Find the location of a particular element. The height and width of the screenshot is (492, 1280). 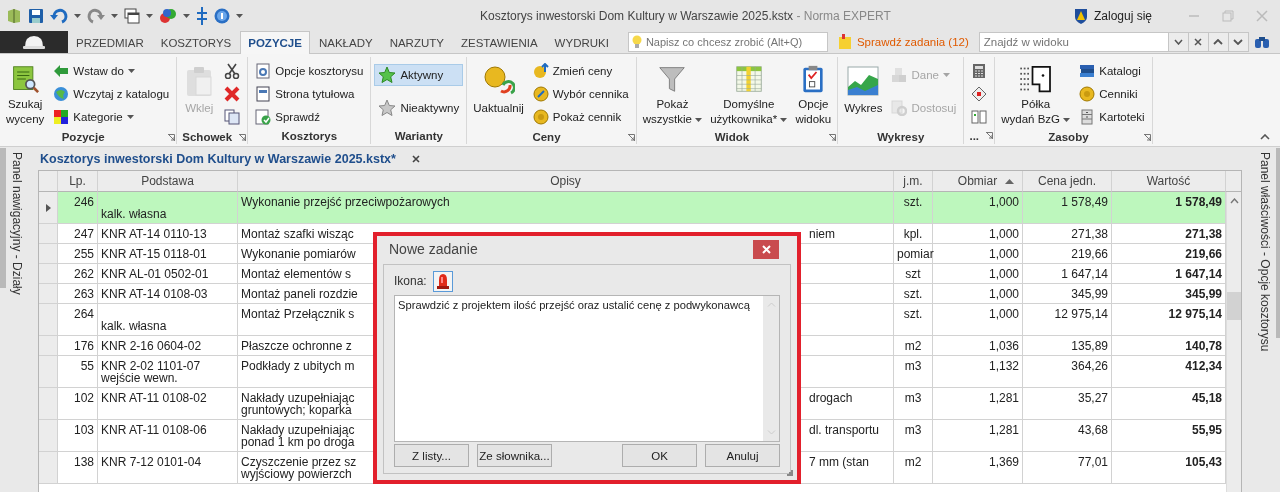

ribbon-button: Wykres is located at coordinates (863, 95).